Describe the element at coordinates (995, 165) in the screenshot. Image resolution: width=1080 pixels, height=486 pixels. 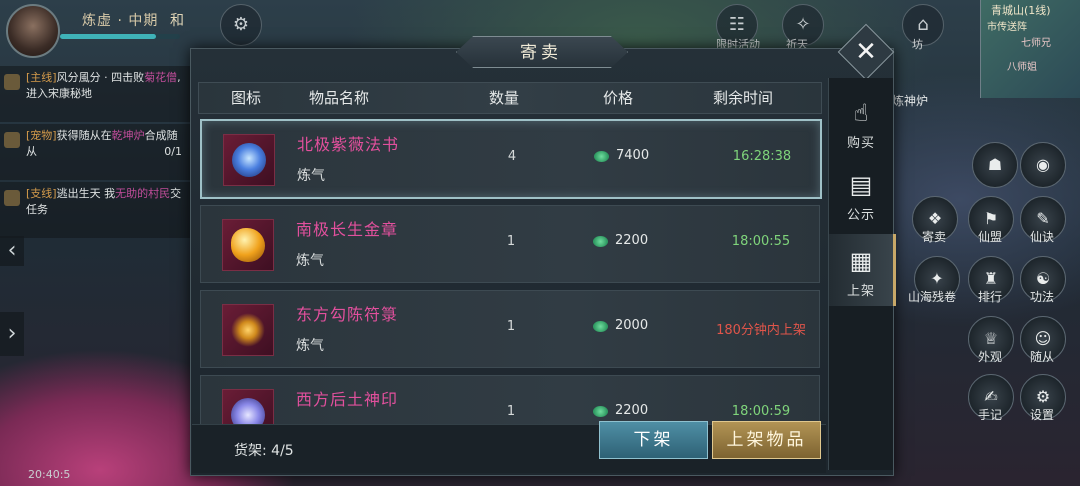
I see `bag-icon: ☗` at that location.